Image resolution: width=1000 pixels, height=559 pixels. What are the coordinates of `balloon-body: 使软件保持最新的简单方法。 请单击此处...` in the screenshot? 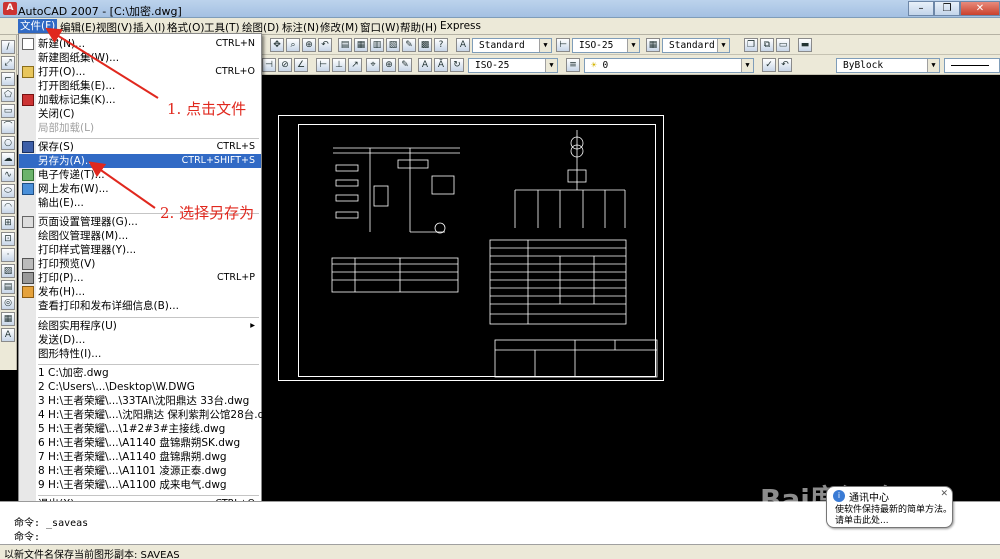 It's located at (893, 516).